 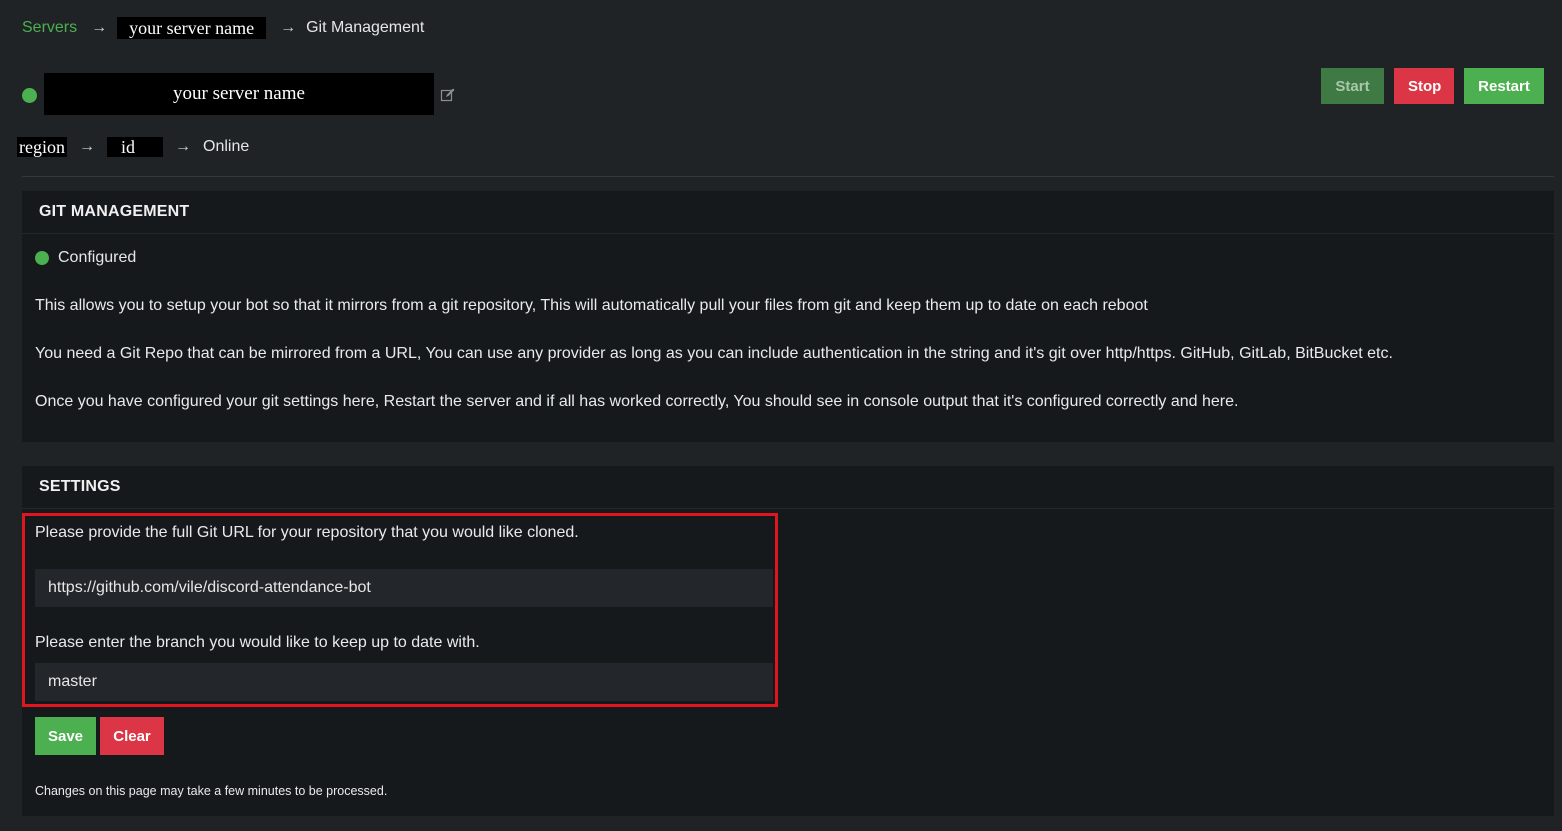 What do you see at coordinates (97, 257) in the screenshot?
I see `configured-status-label: Configured` at bounding box center [97, 257].